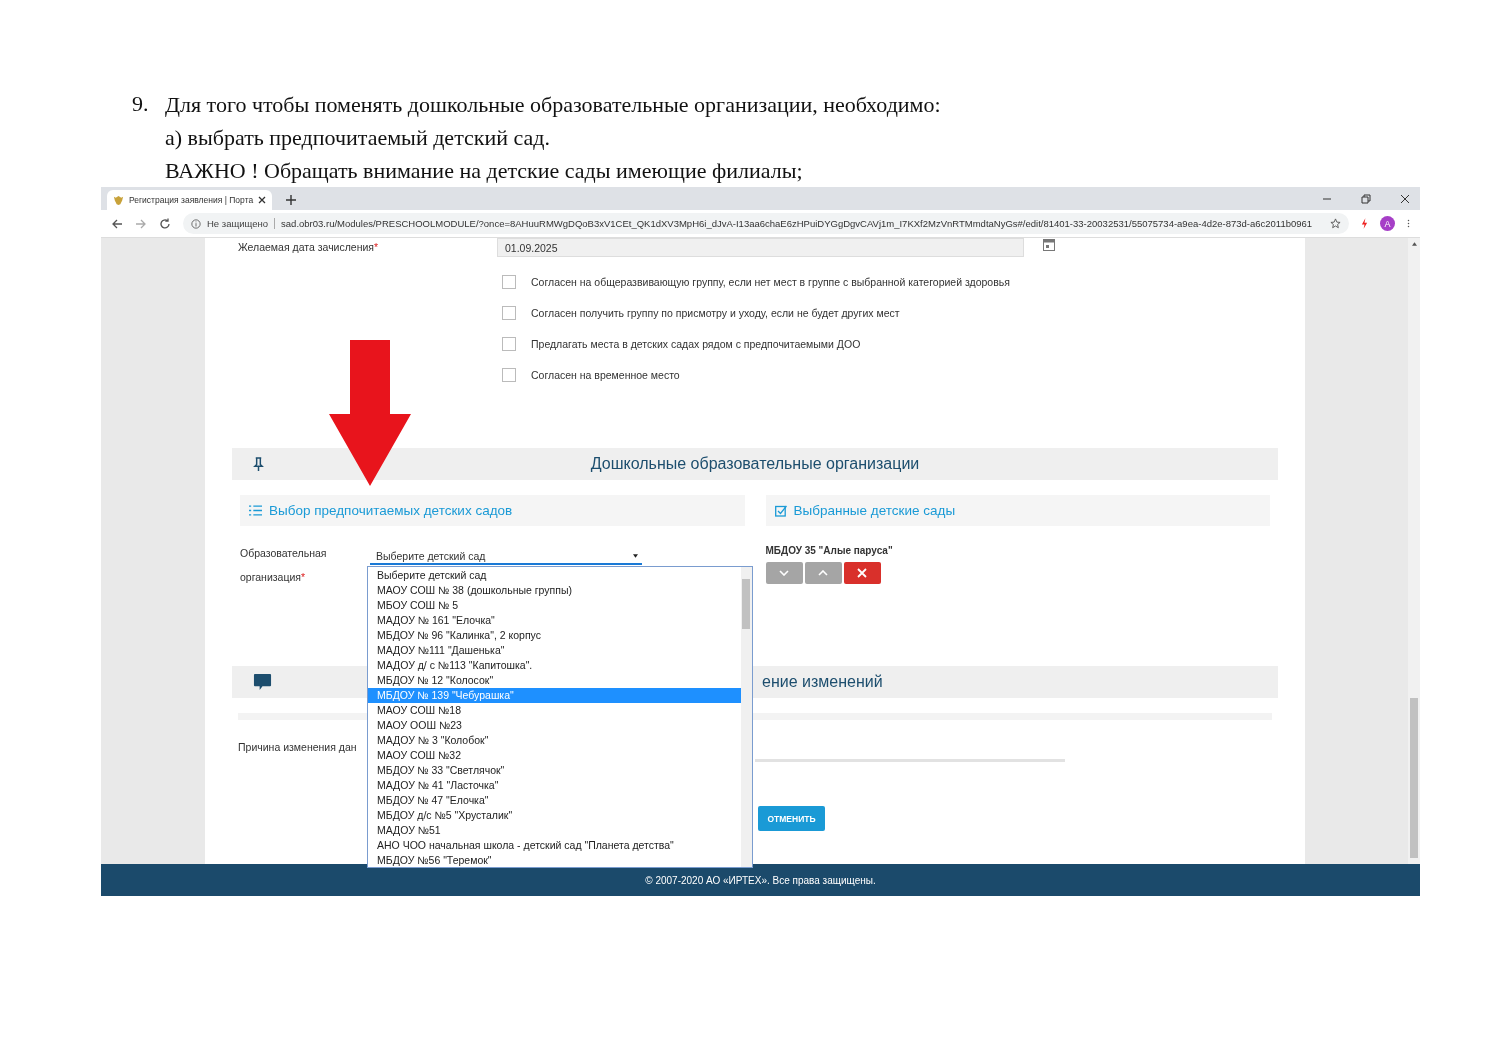 The height and width of the screenshot is (1061, 1500). I want to click on copyright-text: © 2007-2020 АО «ИРТЕХ». Все права защищены., so click(760, 880).